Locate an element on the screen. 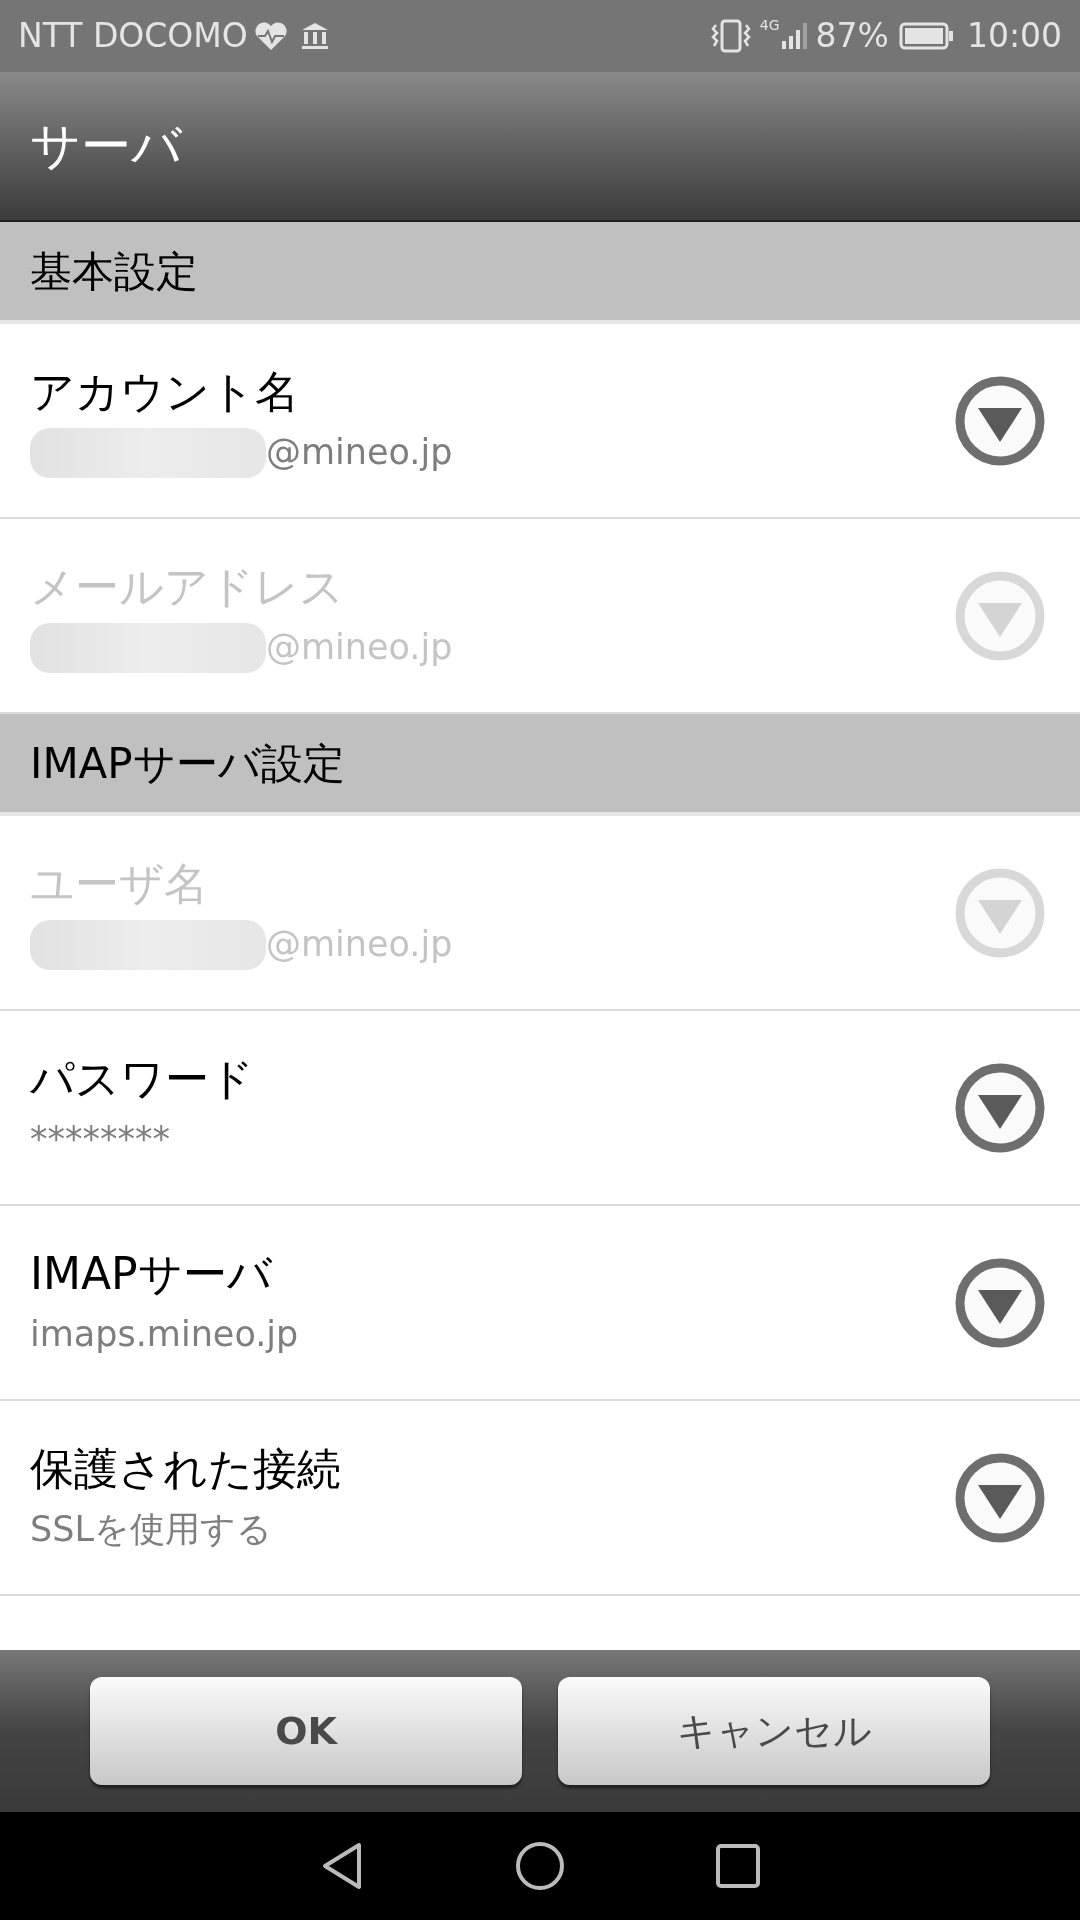  cancel-button: キャンセル is located at coordinates (774, 1731).